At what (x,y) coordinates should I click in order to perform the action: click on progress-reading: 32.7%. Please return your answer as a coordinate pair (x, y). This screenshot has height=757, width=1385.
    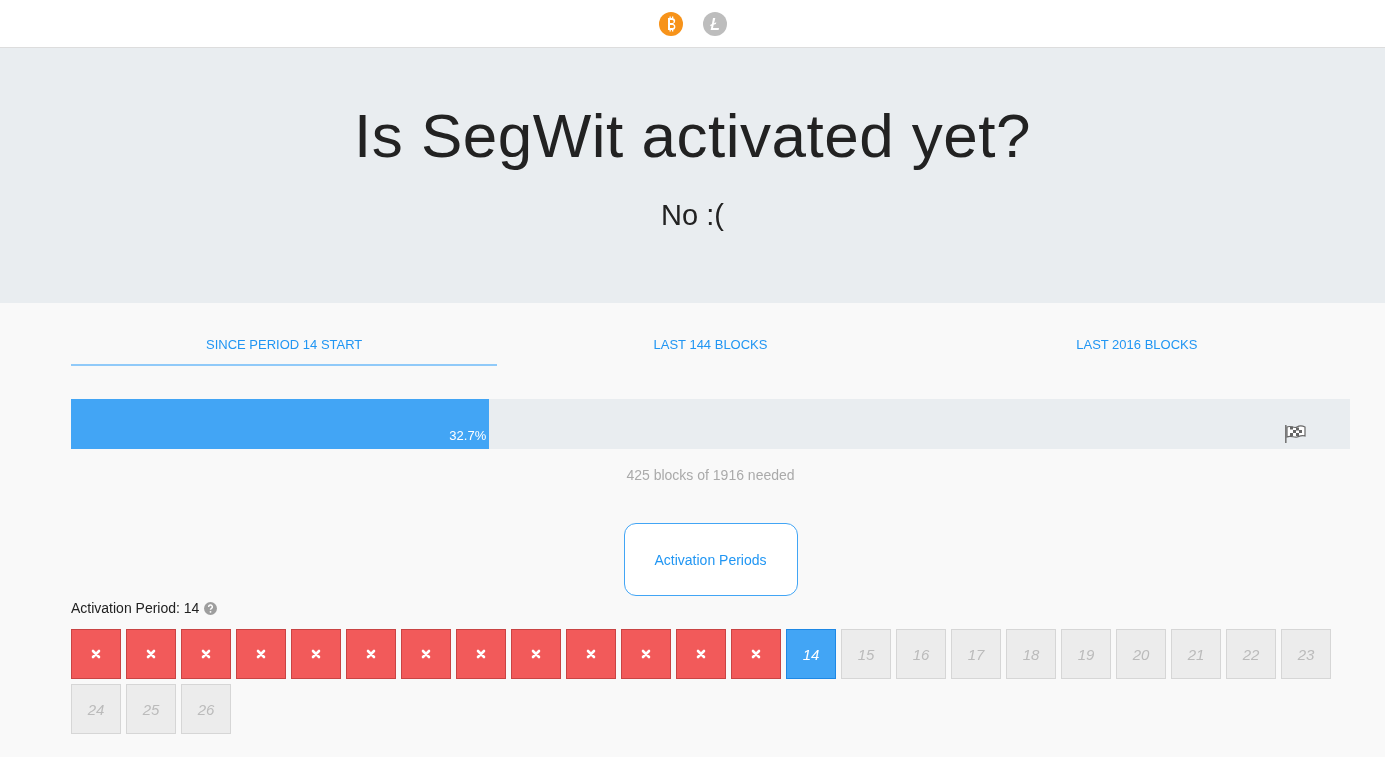
    Looking at the image, I should click on (468, 436).